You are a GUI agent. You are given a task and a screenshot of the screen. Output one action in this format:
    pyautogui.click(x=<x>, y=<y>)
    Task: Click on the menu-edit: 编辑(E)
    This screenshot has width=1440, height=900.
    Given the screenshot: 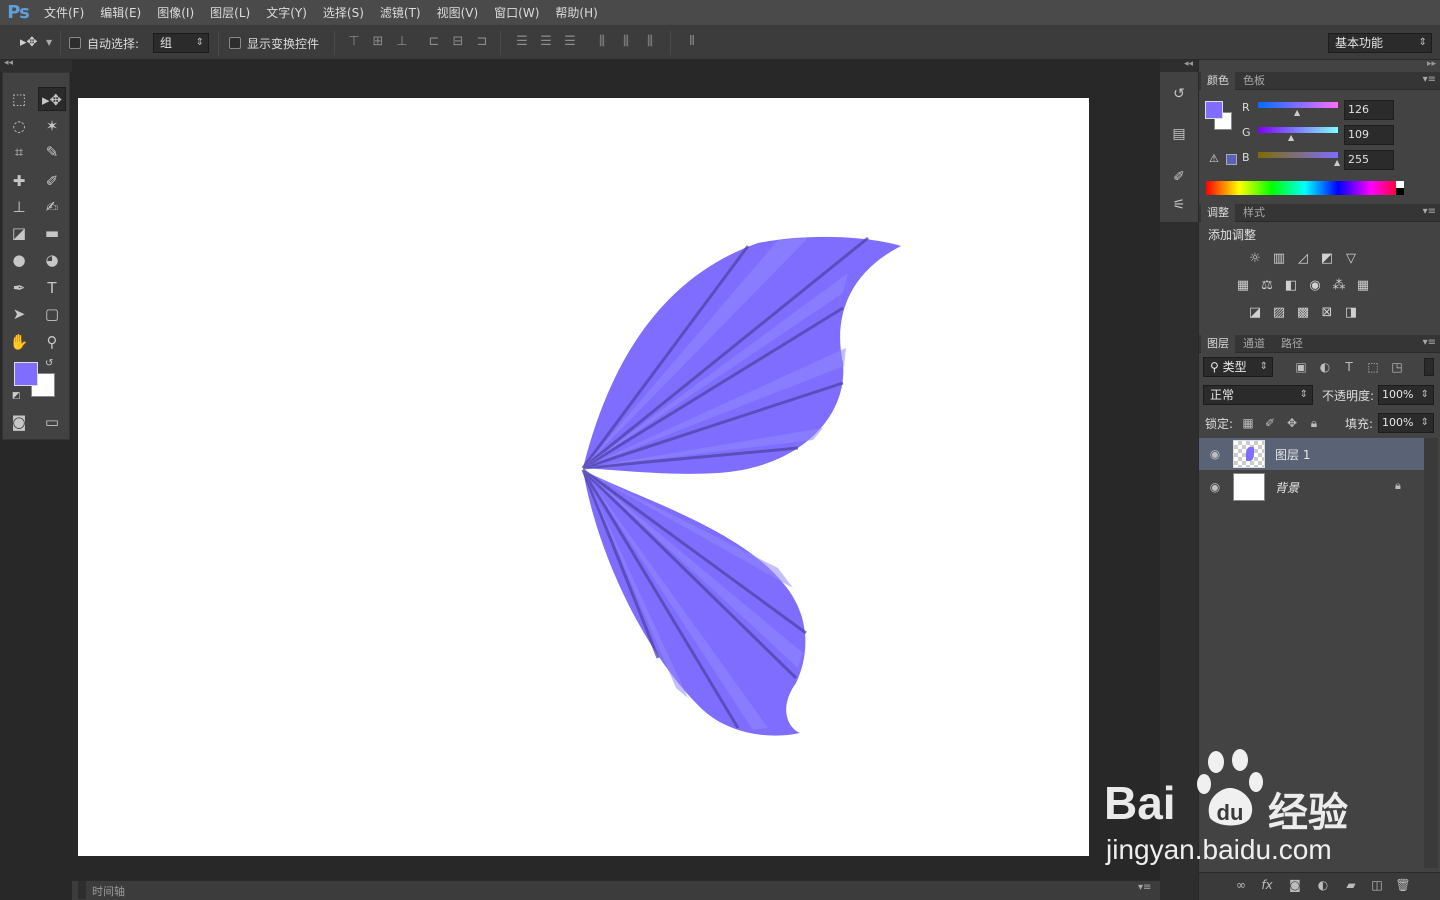 What is the action you would take?
    pyautogui.click(x=120, y=13)
    